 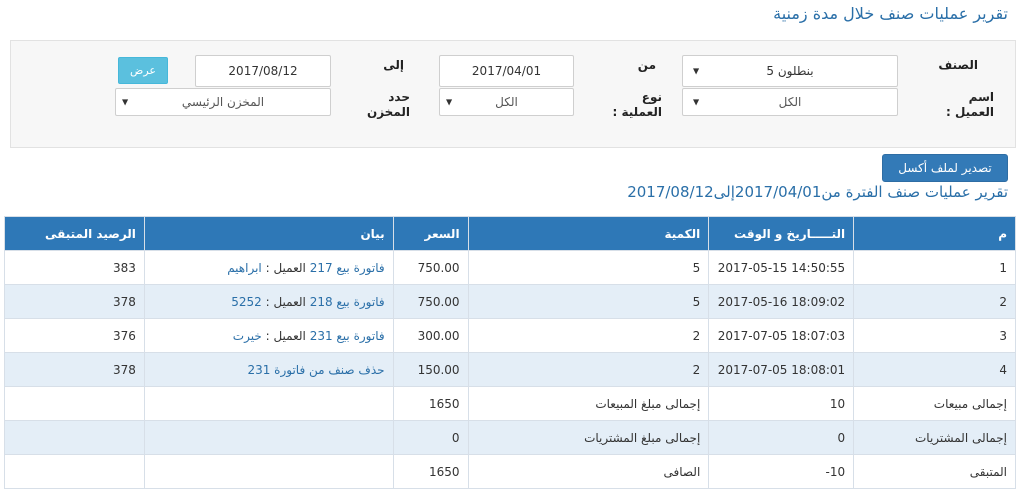 I want to click on summary-label: إجمالى مبلغ المشتريات, so click(x=588, y=437).